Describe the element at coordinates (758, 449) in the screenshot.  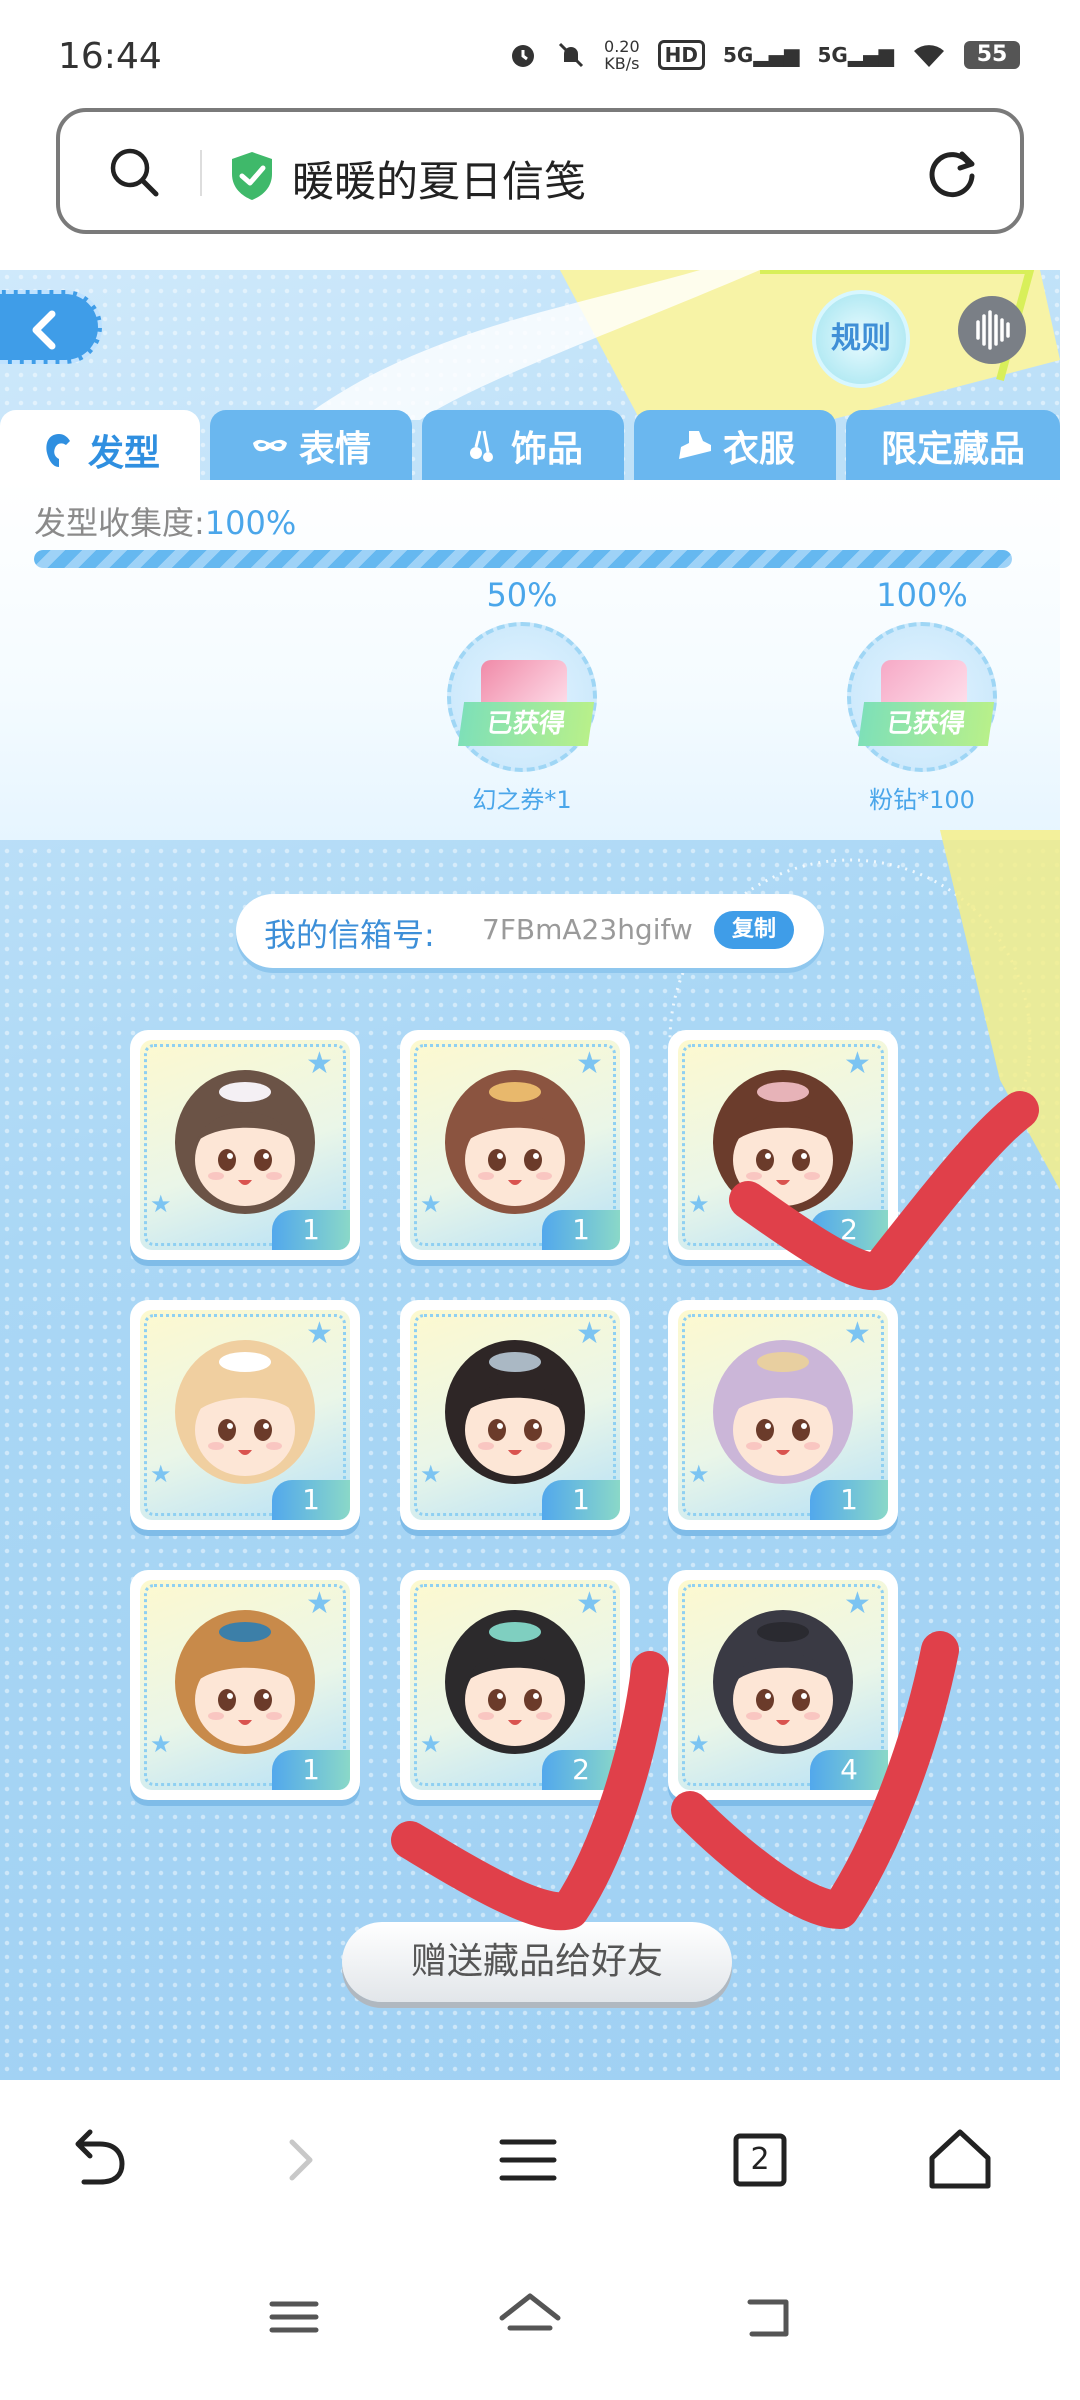
I see `tab-clothes-label: 衣服` at that location.